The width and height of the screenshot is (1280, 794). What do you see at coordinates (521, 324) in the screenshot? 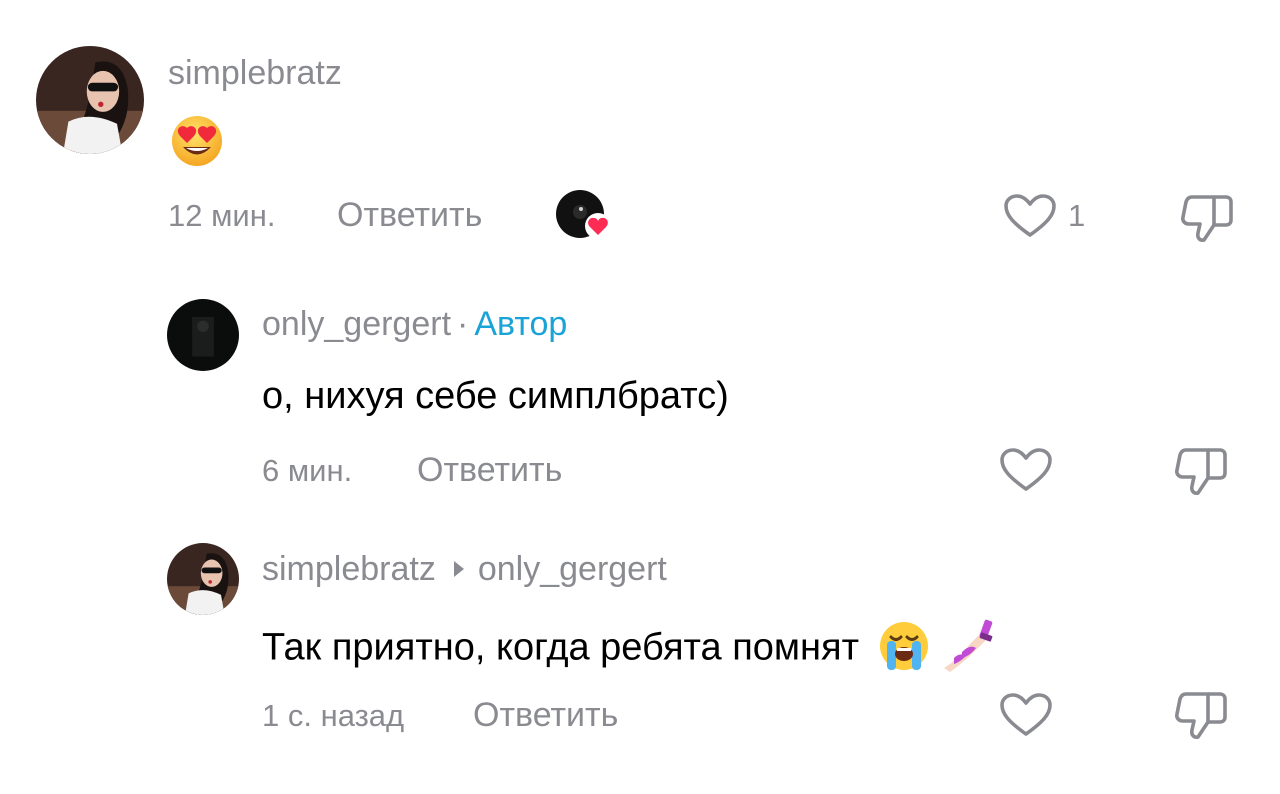
I see `author-badge: Автор` at bounding box center [521, 324].